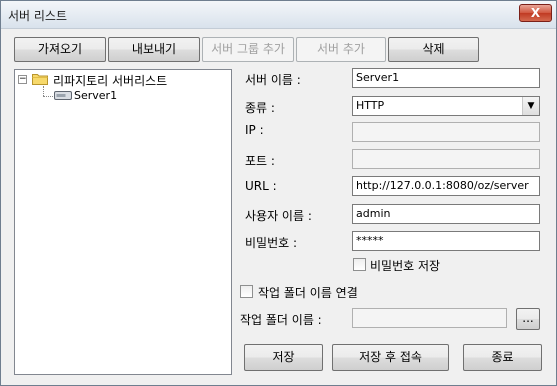 The width and height of the screenshot is (557, 386). I want to click on type-selected-value: HTTP, so click(370, 105).